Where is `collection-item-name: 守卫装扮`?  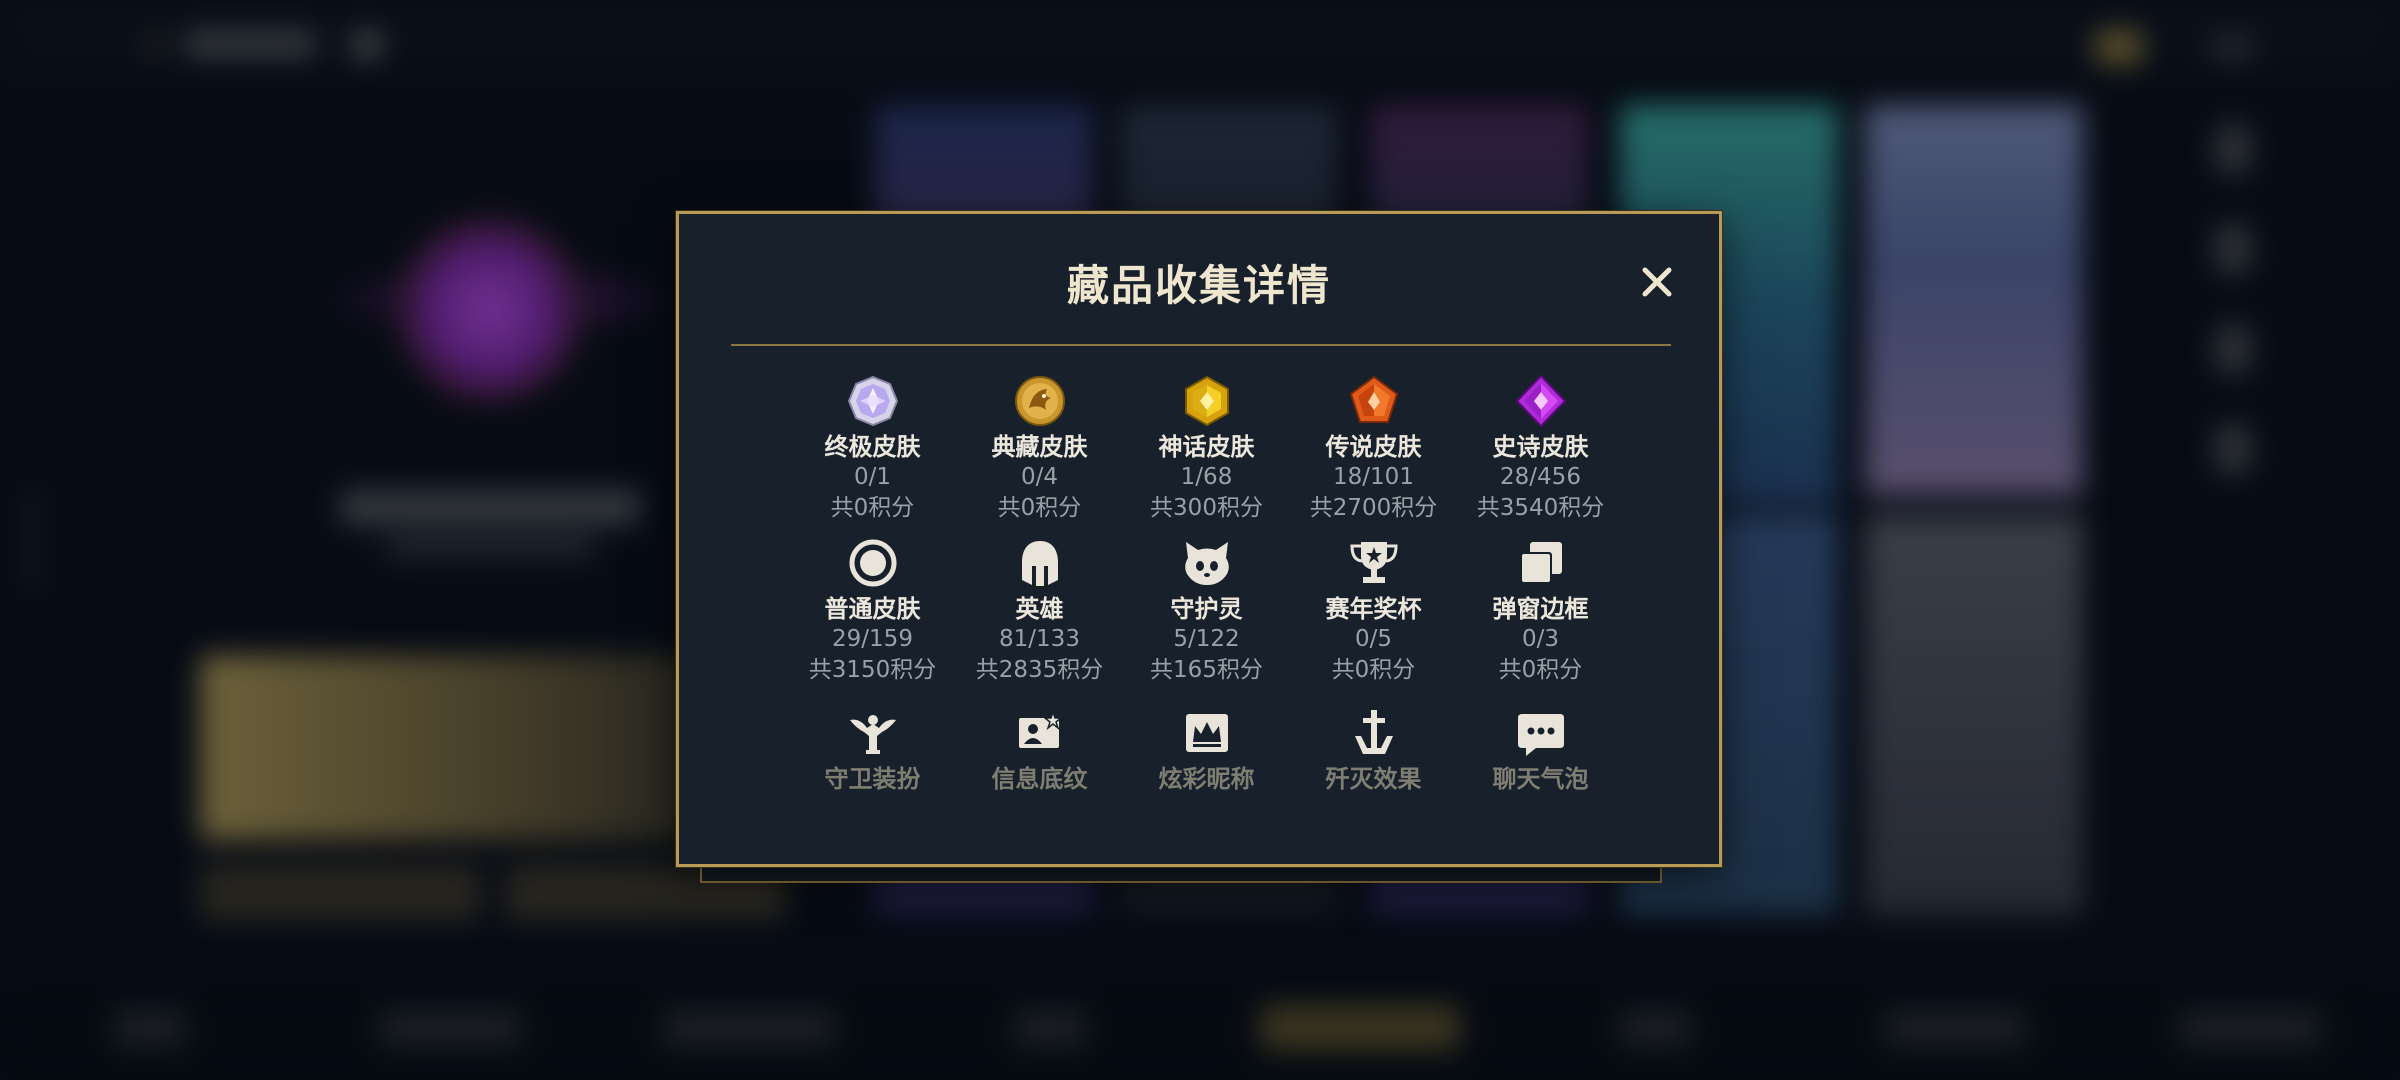 collection-item-name: 守卫装扮 is located at coordinates (872, 779).